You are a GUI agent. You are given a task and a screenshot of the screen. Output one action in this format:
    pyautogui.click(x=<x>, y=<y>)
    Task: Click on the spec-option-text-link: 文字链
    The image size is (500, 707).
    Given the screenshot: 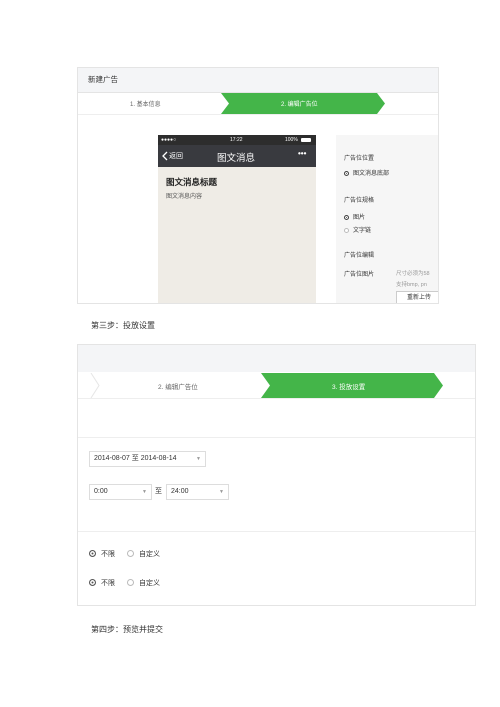 What is the action you would take?
    pyautogui.click(x=357, y=229)
    